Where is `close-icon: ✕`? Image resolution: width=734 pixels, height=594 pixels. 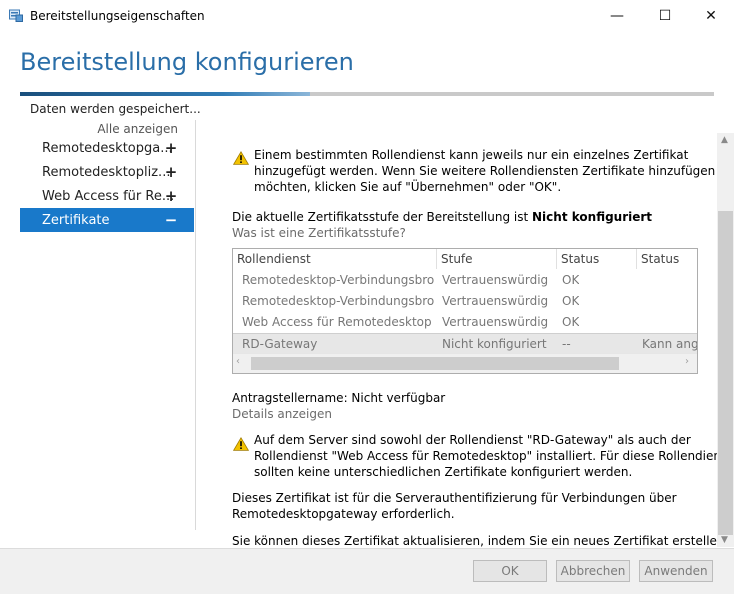
close-icon: ✕ is located at coordinates (711, 16).